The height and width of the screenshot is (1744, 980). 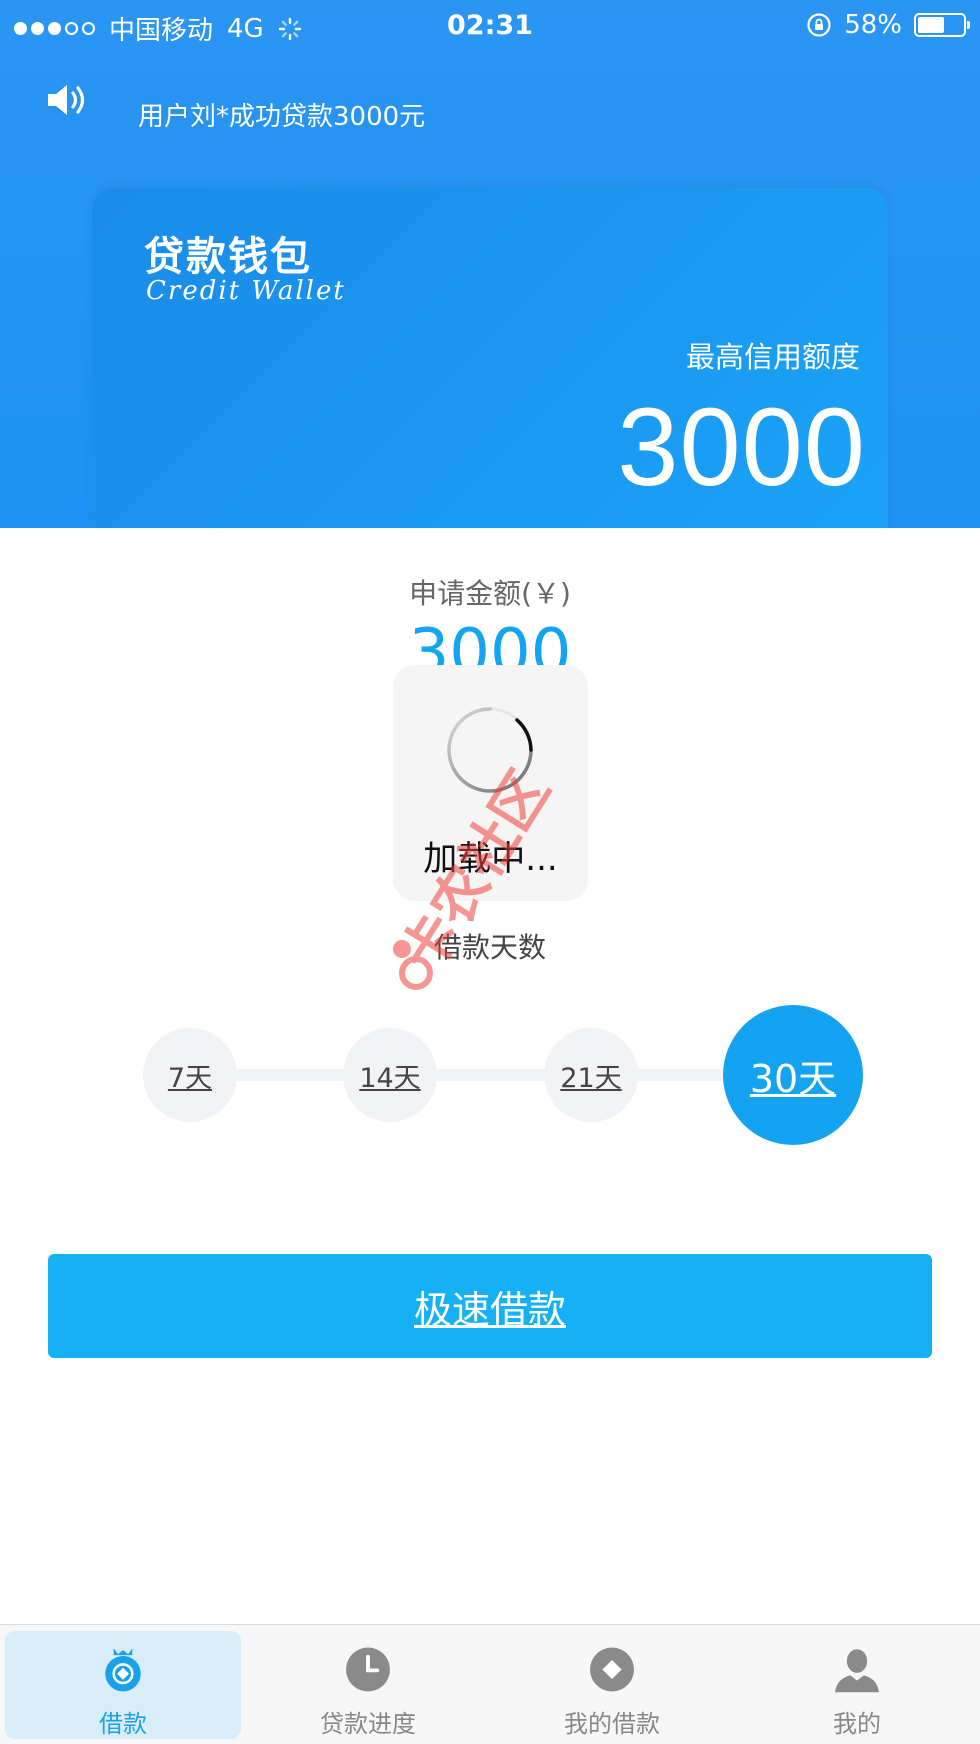 I want to click on tab-me: 我的, so click(x=857, y=1685).